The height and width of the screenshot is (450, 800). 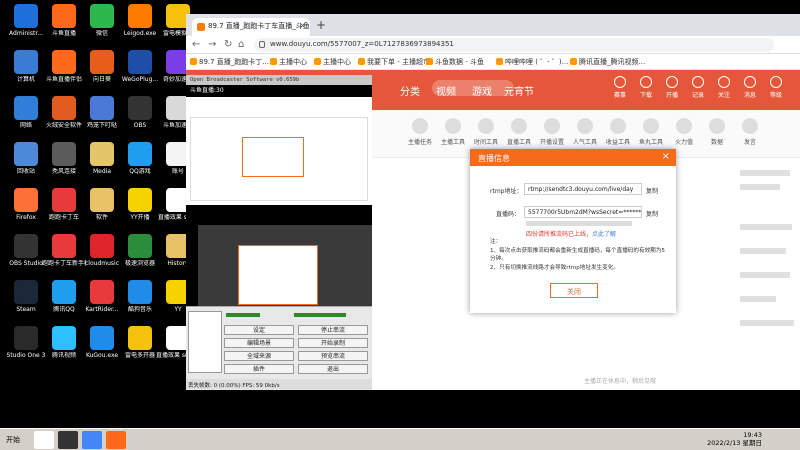 I want to click on stream-key-field: 5577700r5Ubm2dM?wsSecret=*******, so click(x=583, y=212).